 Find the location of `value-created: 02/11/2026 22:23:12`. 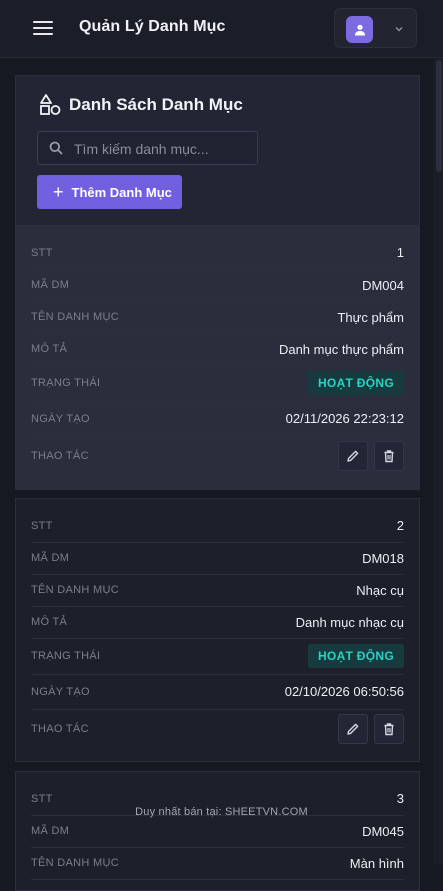

value-created: 02/11/2026 22:23:12 is located at coordinates (344, 418).